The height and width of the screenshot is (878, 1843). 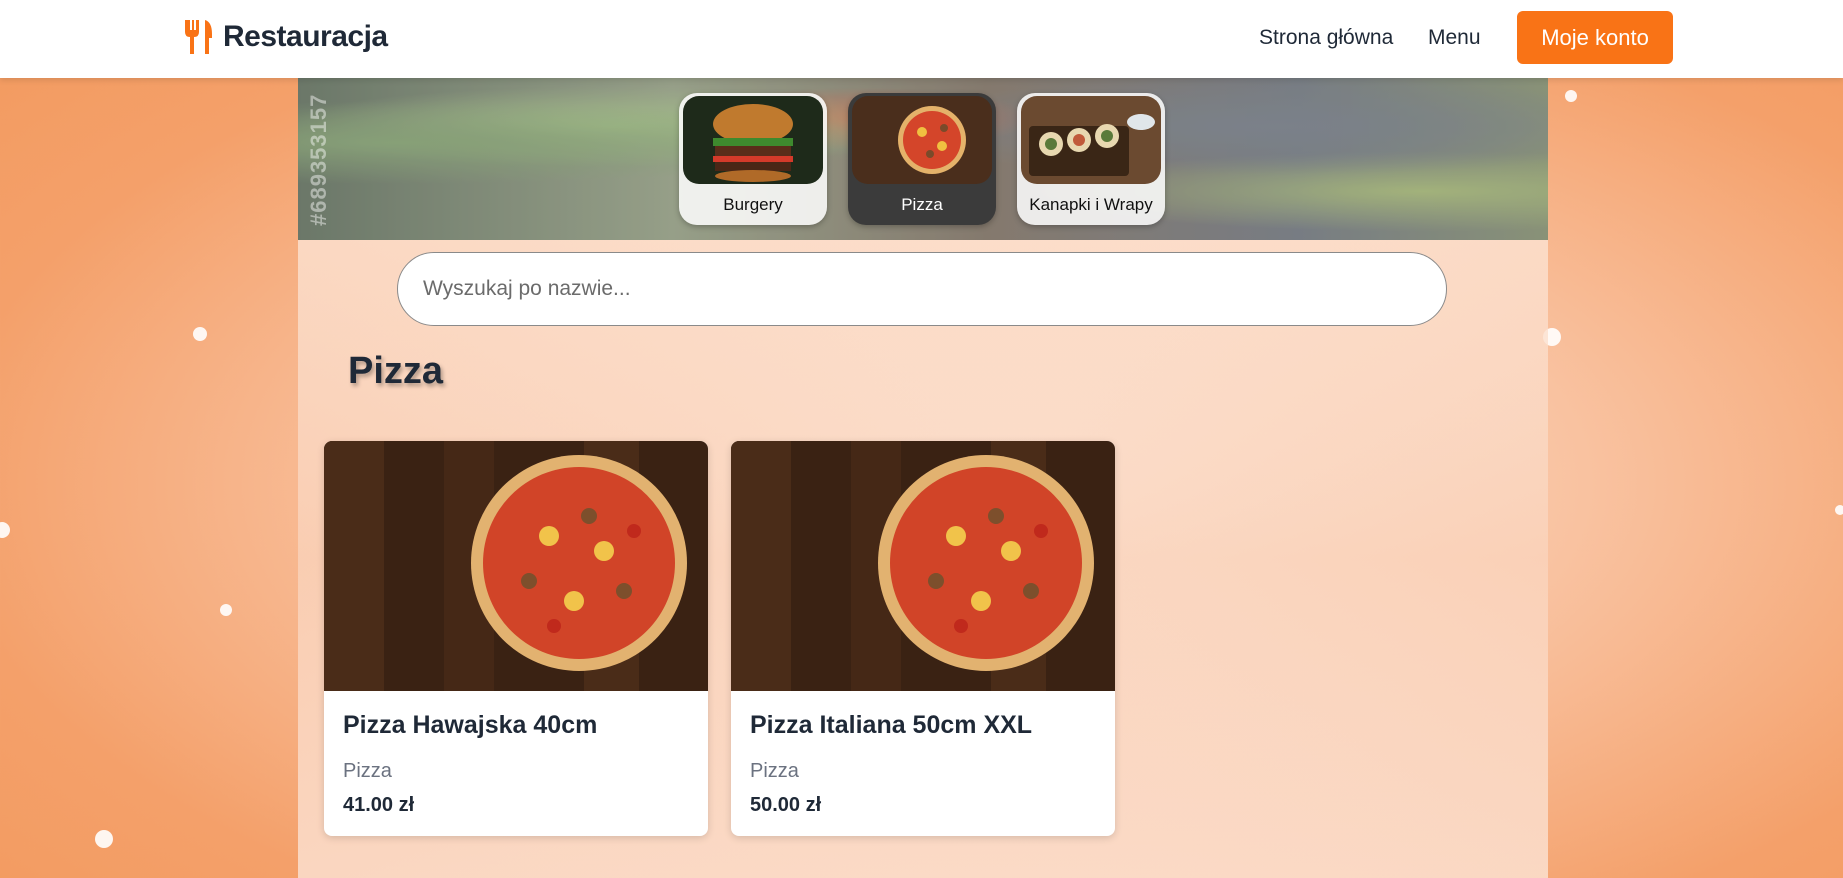 What do you see at coordinates (305, 36) in the screenshot?
I see `brand-name: Restauracja` at bounding box center [305, 36].